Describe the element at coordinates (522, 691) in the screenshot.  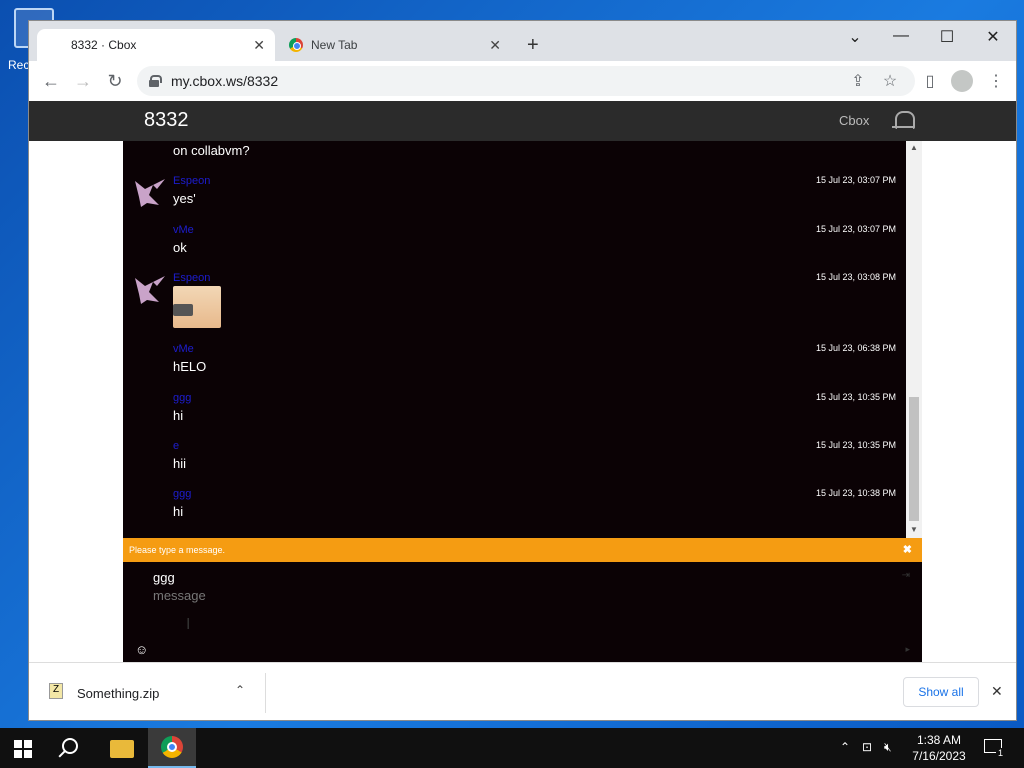
I see `download-bar: Something.zip ⌃ Show all ✕` at that location.